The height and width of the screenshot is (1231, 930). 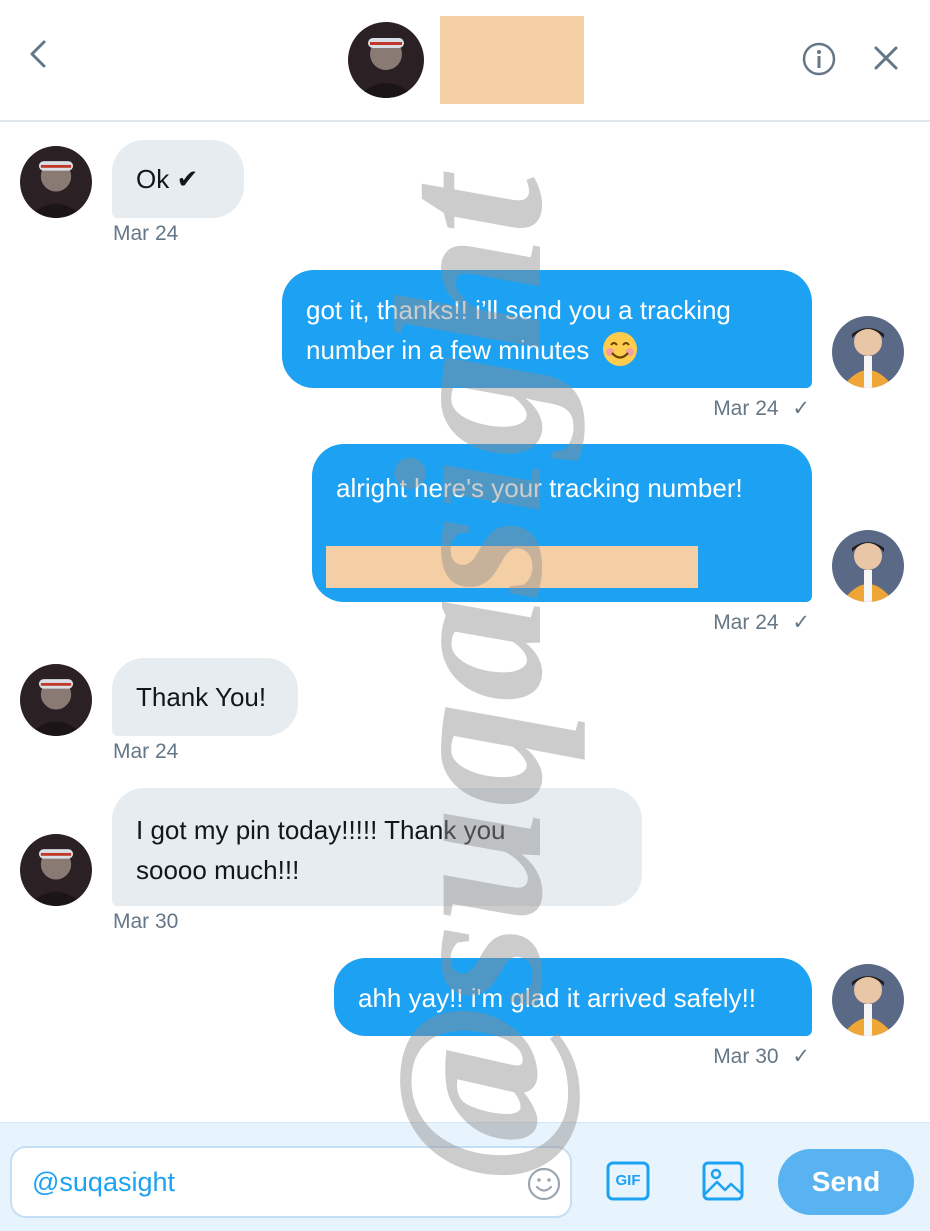 I want to click on close-button, so click(x=886, y=58).